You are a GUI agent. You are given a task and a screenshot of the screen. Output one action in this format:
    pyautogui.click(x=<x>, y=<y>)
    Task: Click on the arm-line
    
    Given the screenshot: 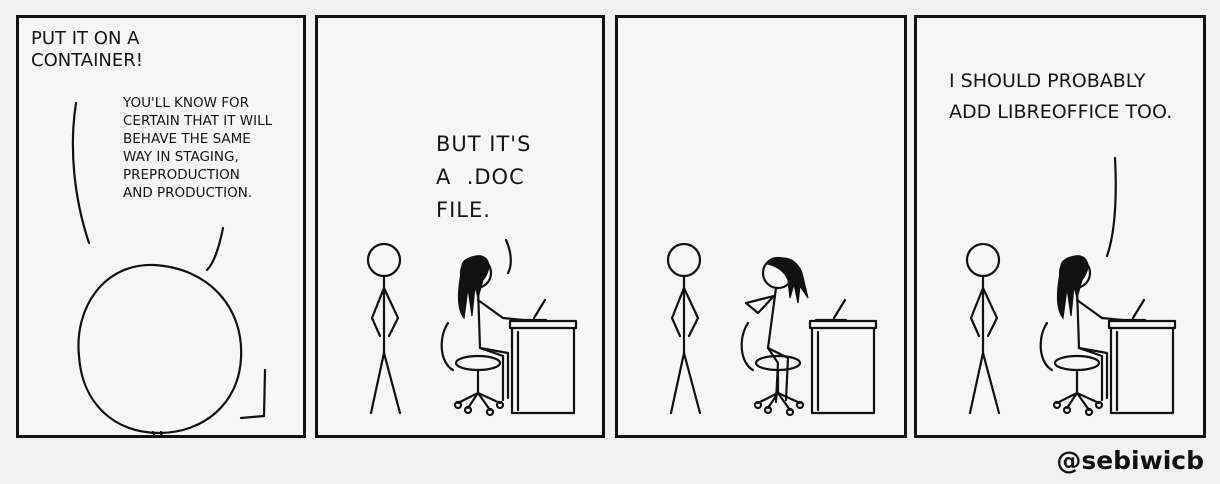 What is the action you would take?
    pyautogui.click(x=253, y=394)
    